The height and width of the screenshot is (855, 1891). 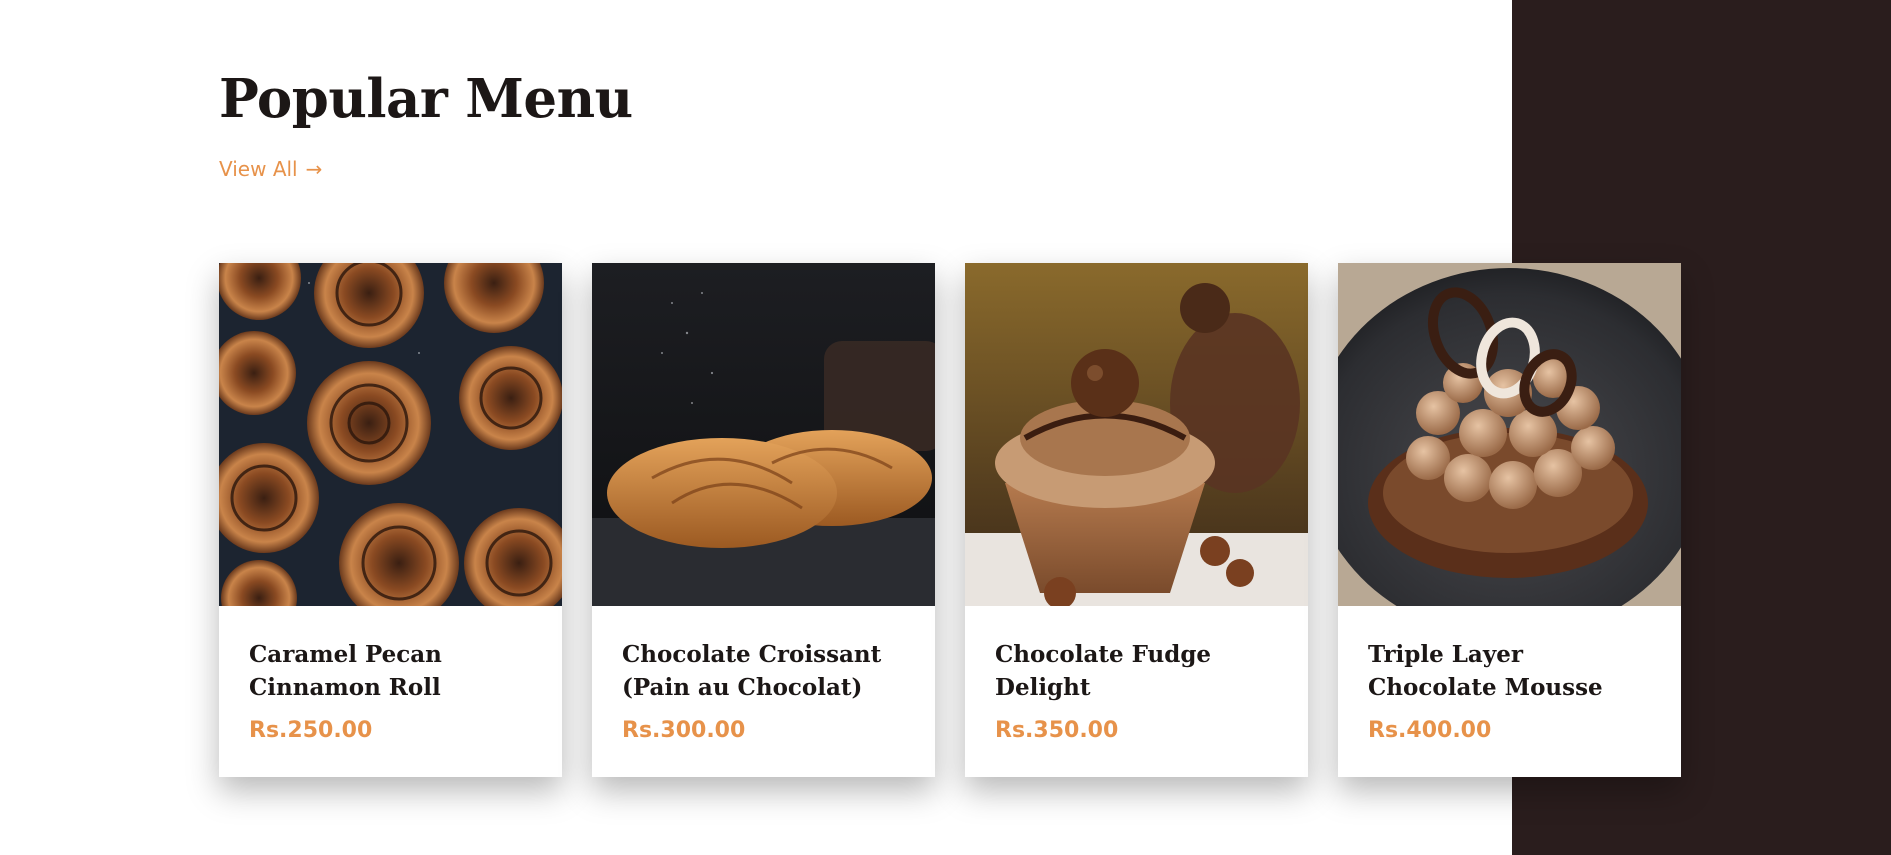 I want to click on menu-item-price: Rs.400.00, so click(x=1430, y=730).